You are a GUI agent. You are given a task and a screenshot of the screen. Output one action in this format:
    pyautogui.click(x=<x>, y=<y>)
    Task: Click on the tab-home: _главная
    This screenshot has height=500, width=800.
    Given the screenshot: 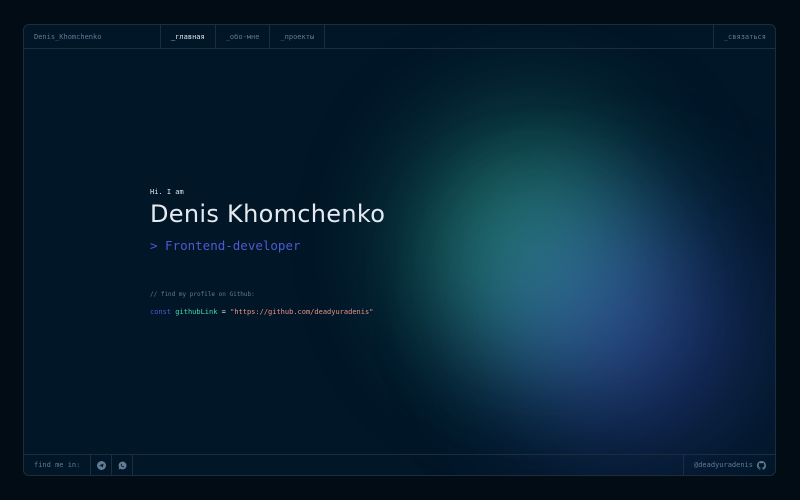 What is the action you would take?
    pyautogui.click(x=188, y=36)
    